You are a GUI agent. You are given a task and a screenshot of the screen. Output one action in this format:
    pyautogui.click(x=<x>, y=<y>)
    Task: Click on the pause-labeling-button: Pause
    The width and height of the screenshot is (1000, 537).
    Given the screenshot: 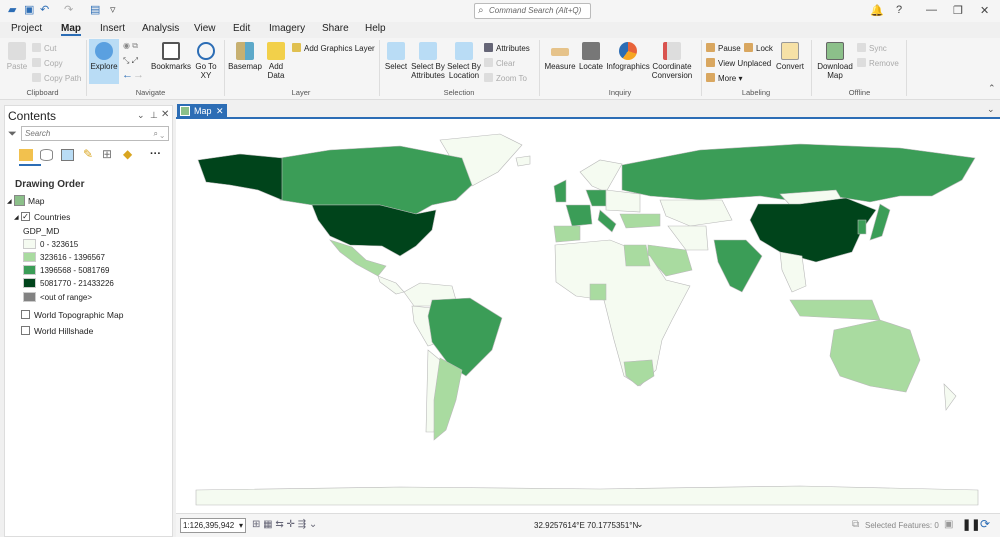 What is the action you would take?
    pyautogui.click(x=723, y=48)
    